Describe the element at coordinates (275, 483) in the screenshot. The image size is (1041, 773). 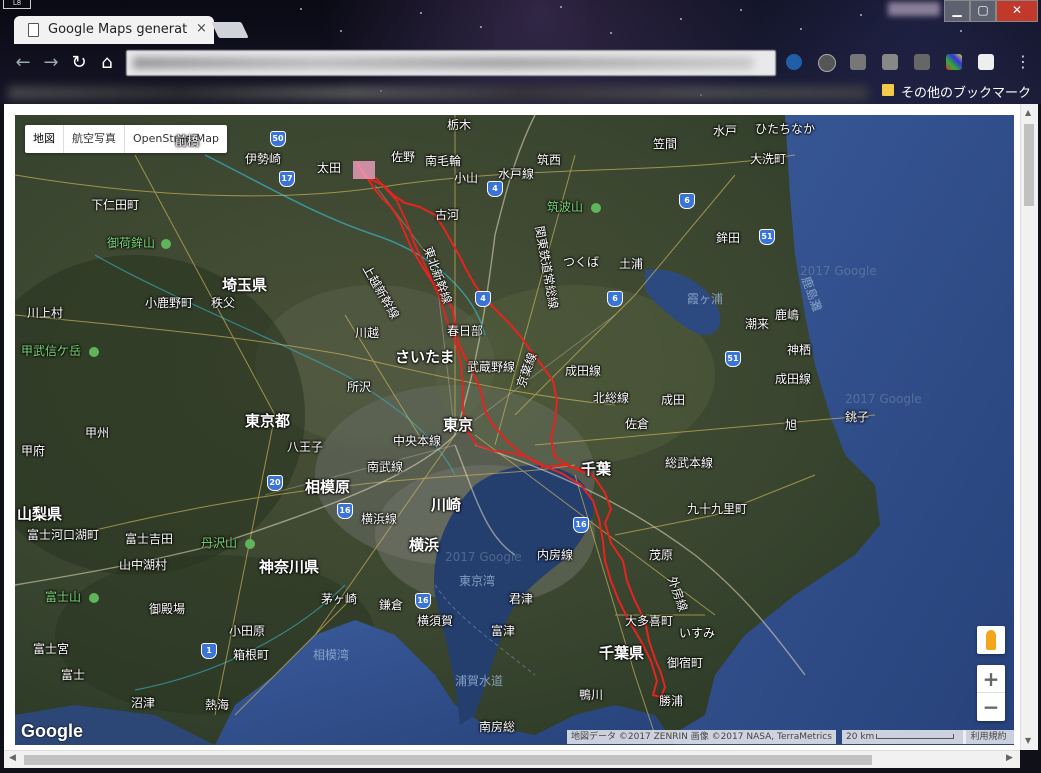
I see `route-shield: 20` at that location.